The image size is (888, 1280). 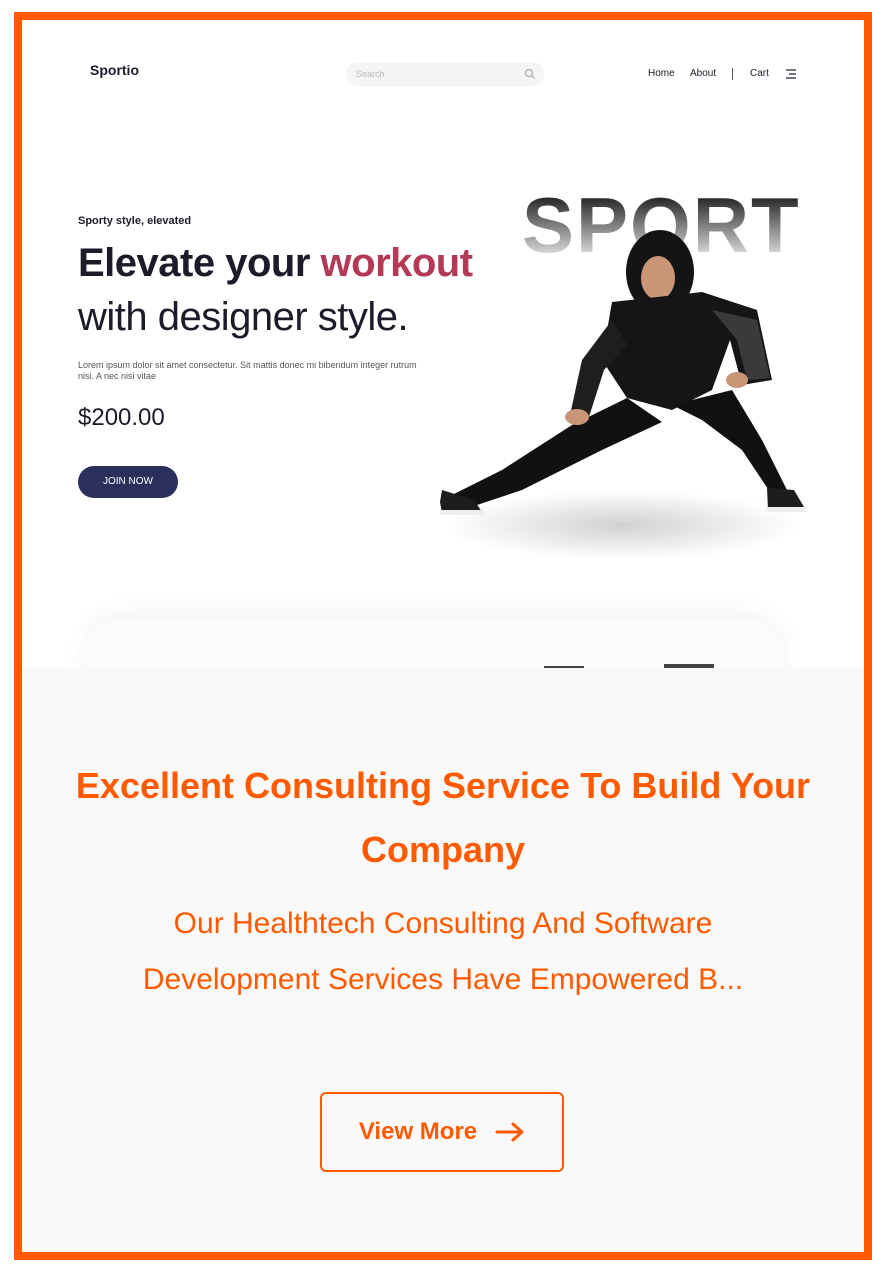 I want to click on nav-divider, so click(x=732, y=74).